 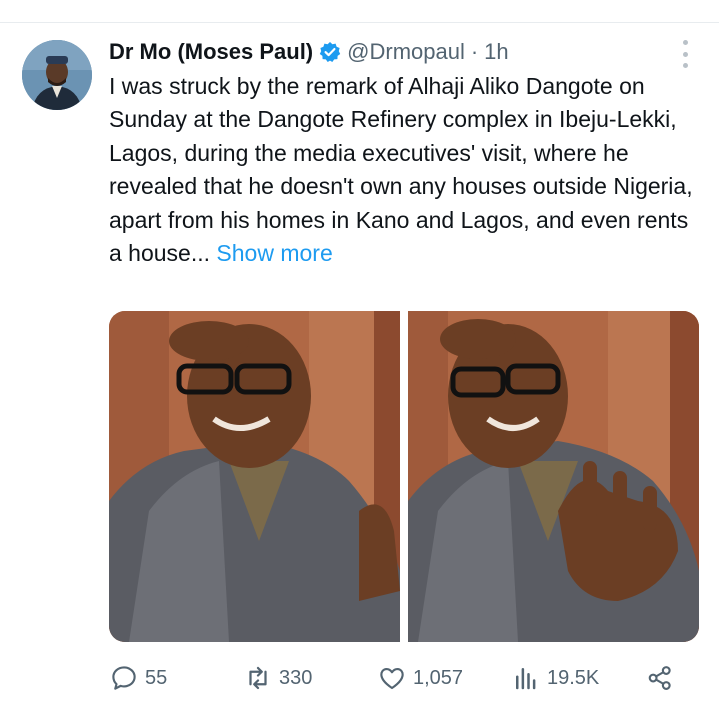 What do you see at coordinates (330, 52) in the screenshot?
I see `verified-badge-icon` at bounding box center [330, 52].